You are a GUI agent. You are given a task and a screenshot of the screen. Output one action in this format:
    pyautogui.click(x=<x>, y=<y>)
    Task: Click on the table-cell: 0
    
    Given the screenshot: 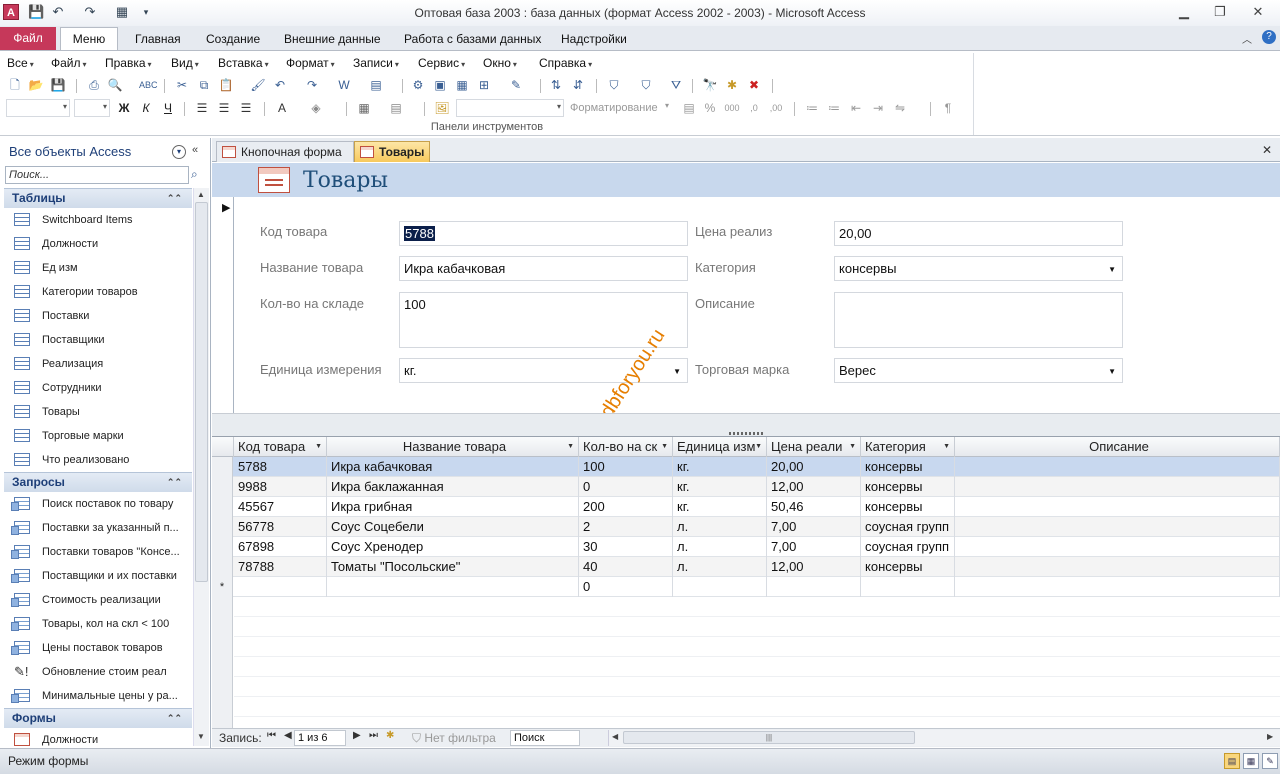 What is the action you would take?
    pyautogui.click(x=626, y=587)
    